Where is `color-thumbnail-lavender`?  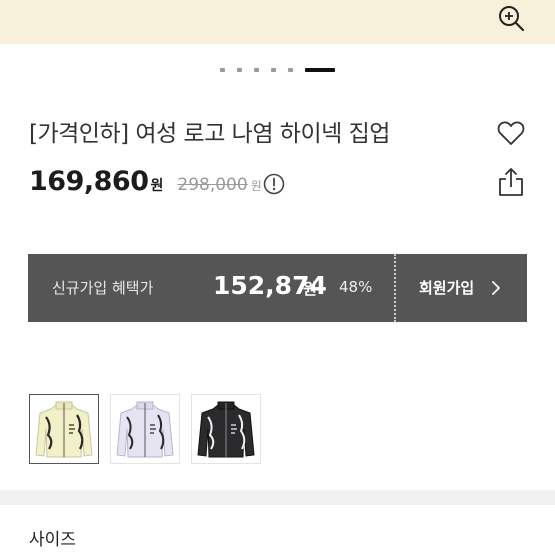
color-thumbnail-lavender is located at coordinates (145, 429).